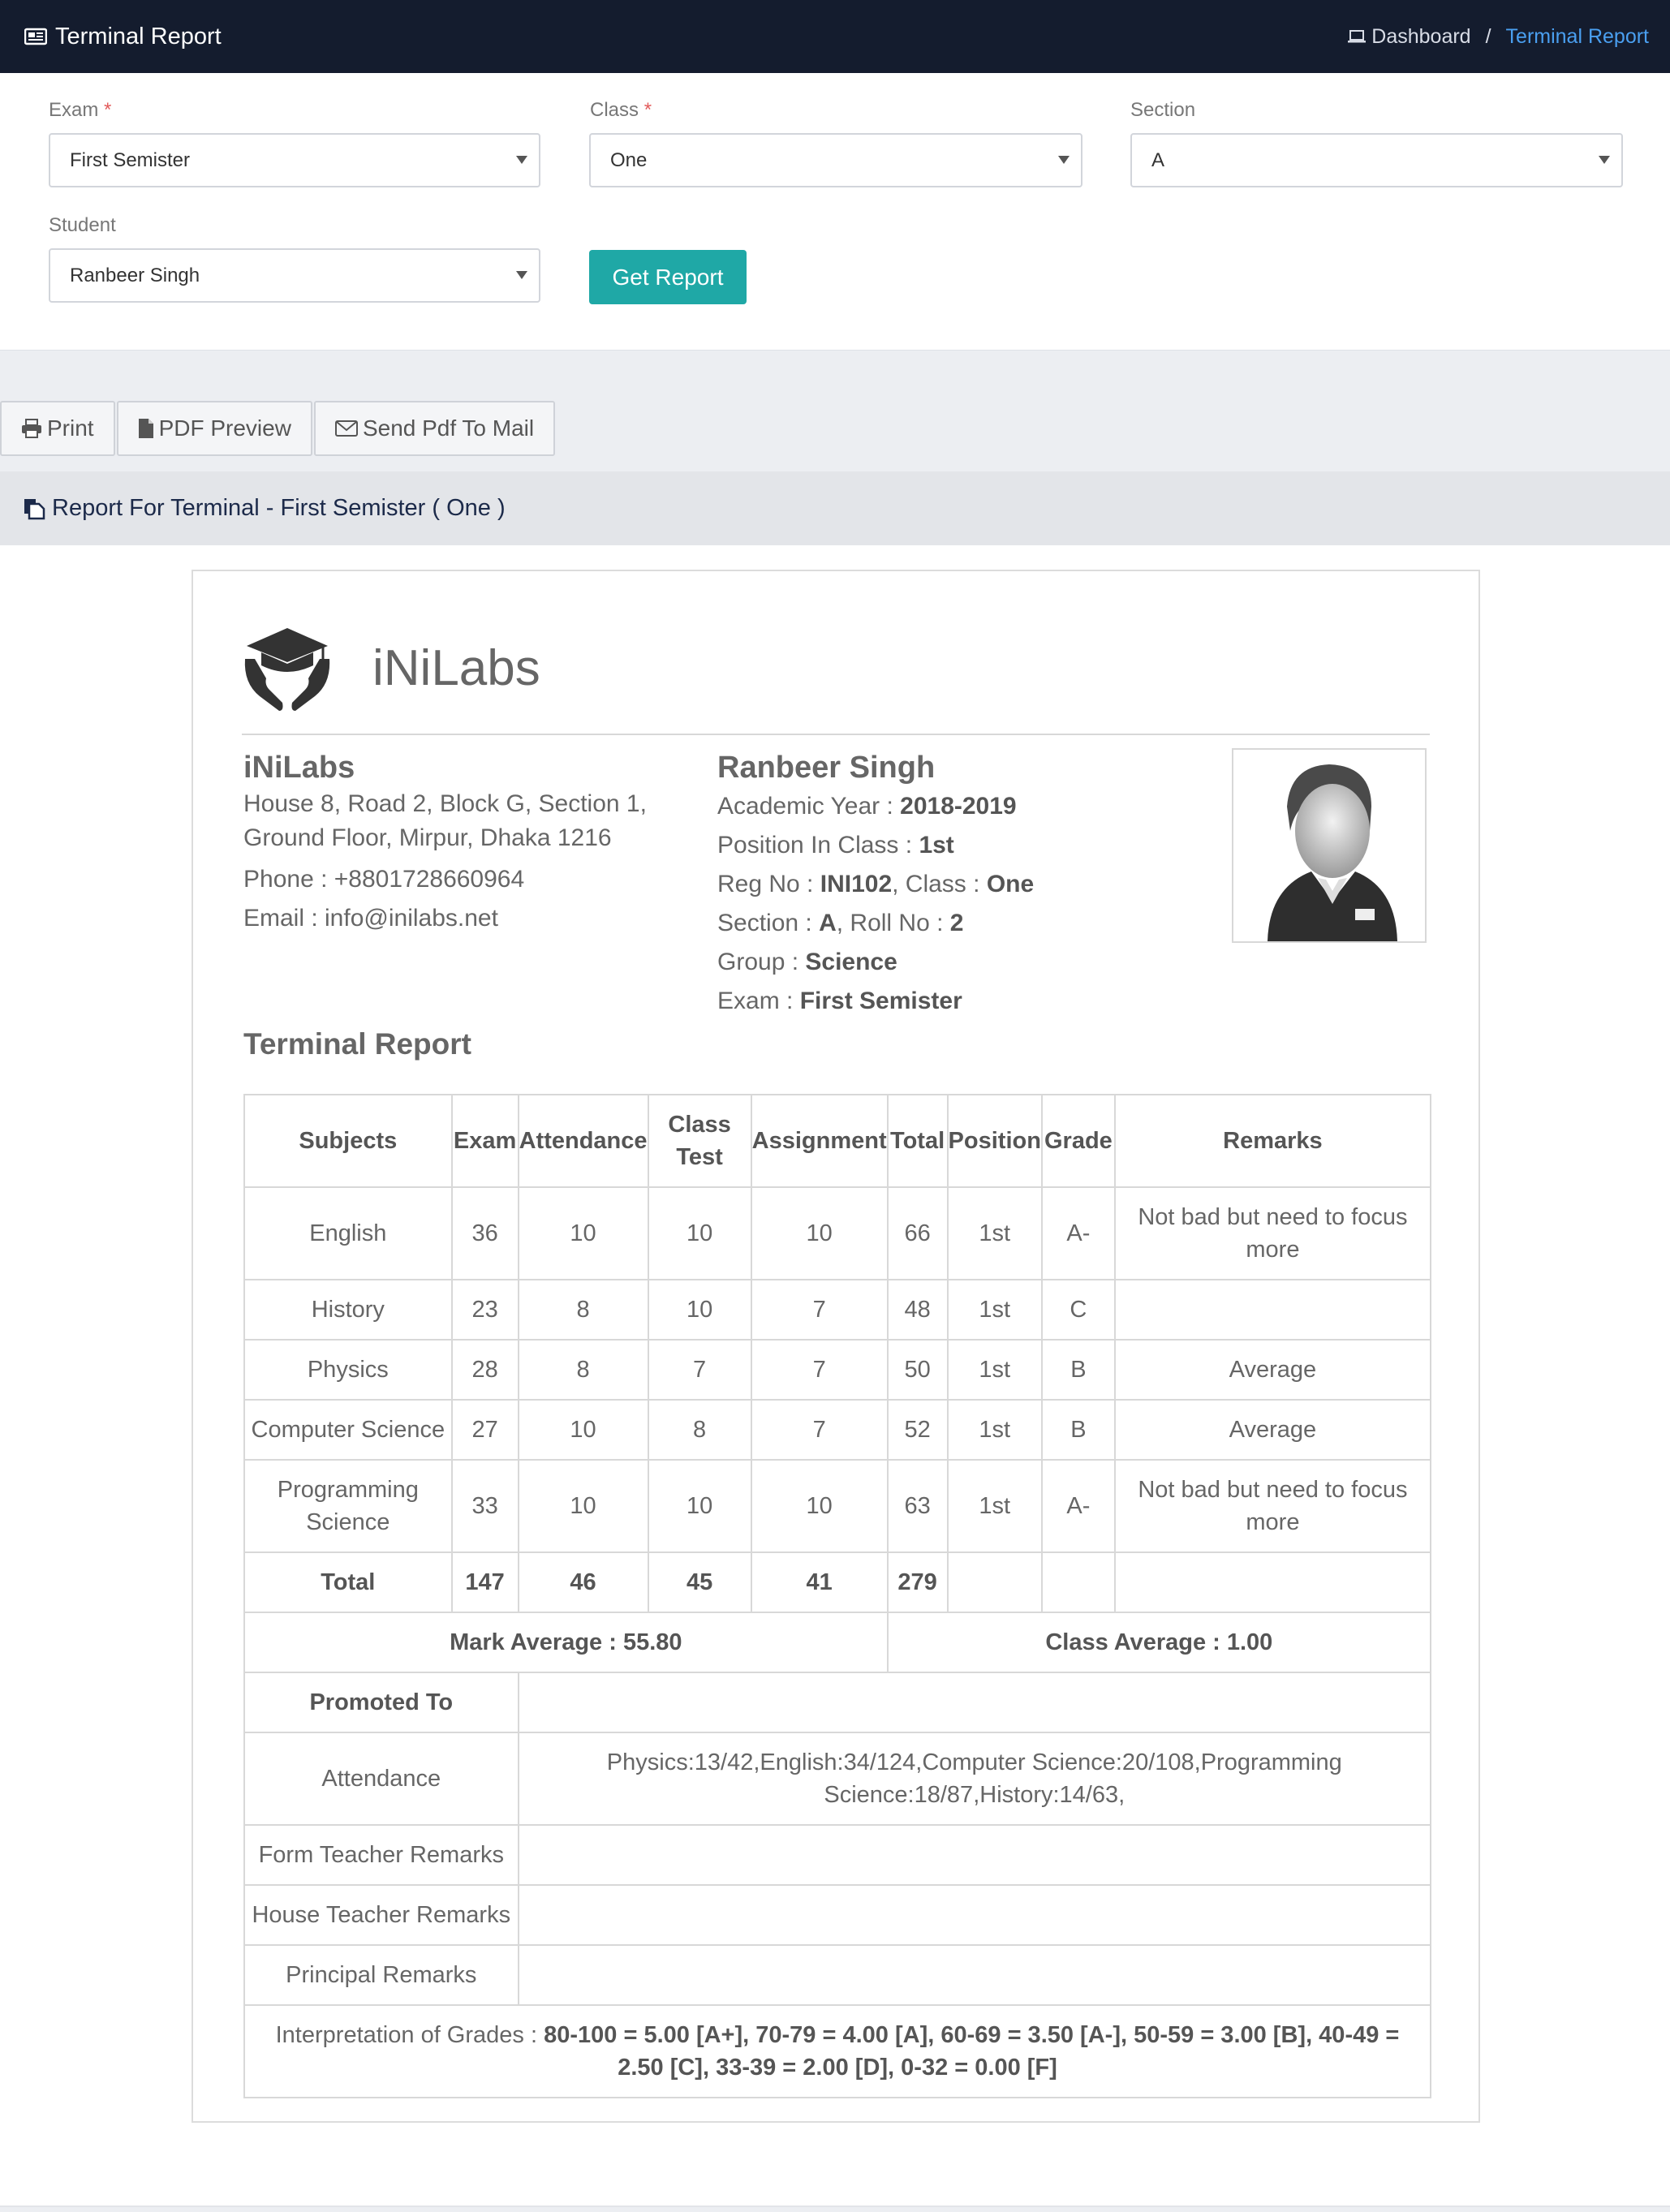  I want to click on terminal-report-title: Terminal Report, so click(357, 1044).